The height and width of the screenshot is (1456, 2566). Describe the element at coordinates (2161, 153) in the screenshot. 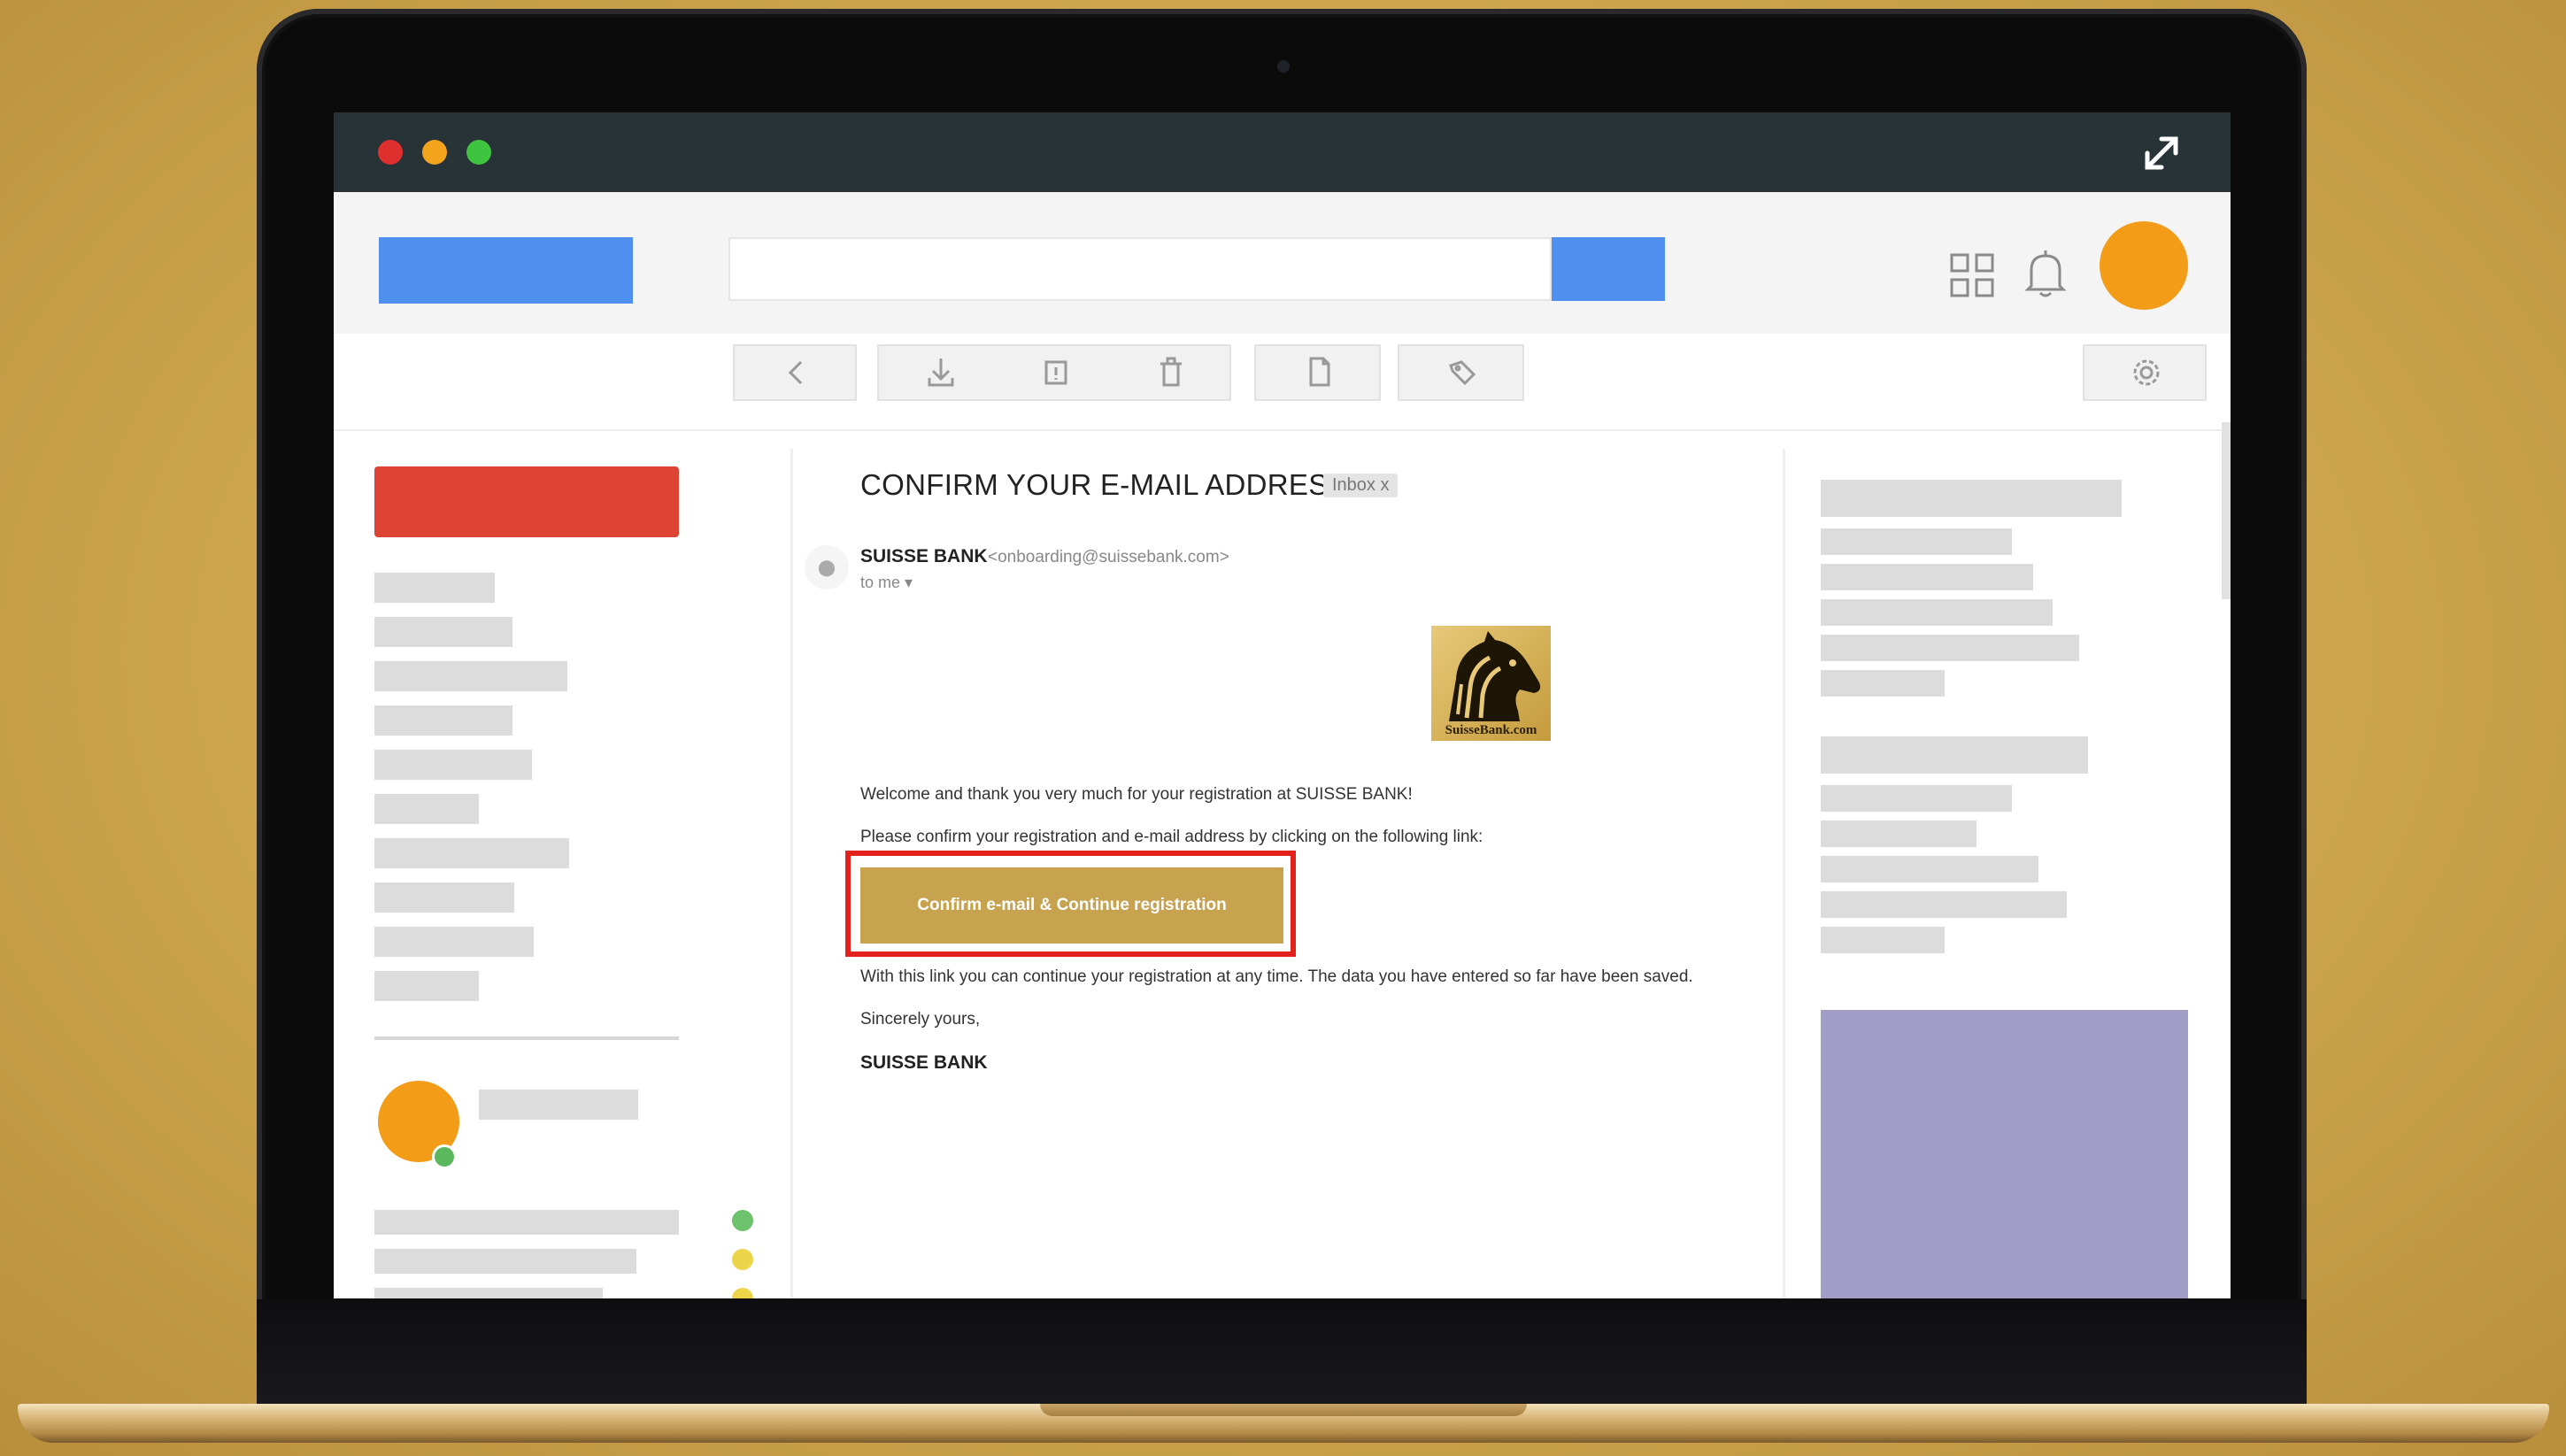

I see `expand-arrows-icon` at that location.